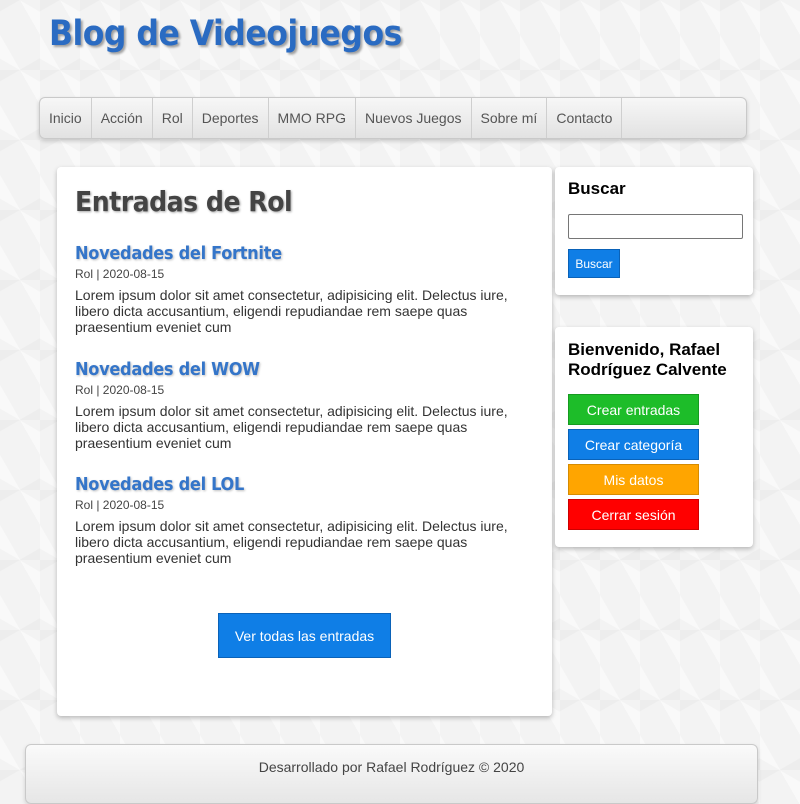  What do you see at coordinates (66, 118) in the screenshot?
I see `nav-item-inicio: Inicio` at bounding box center [66, 118].